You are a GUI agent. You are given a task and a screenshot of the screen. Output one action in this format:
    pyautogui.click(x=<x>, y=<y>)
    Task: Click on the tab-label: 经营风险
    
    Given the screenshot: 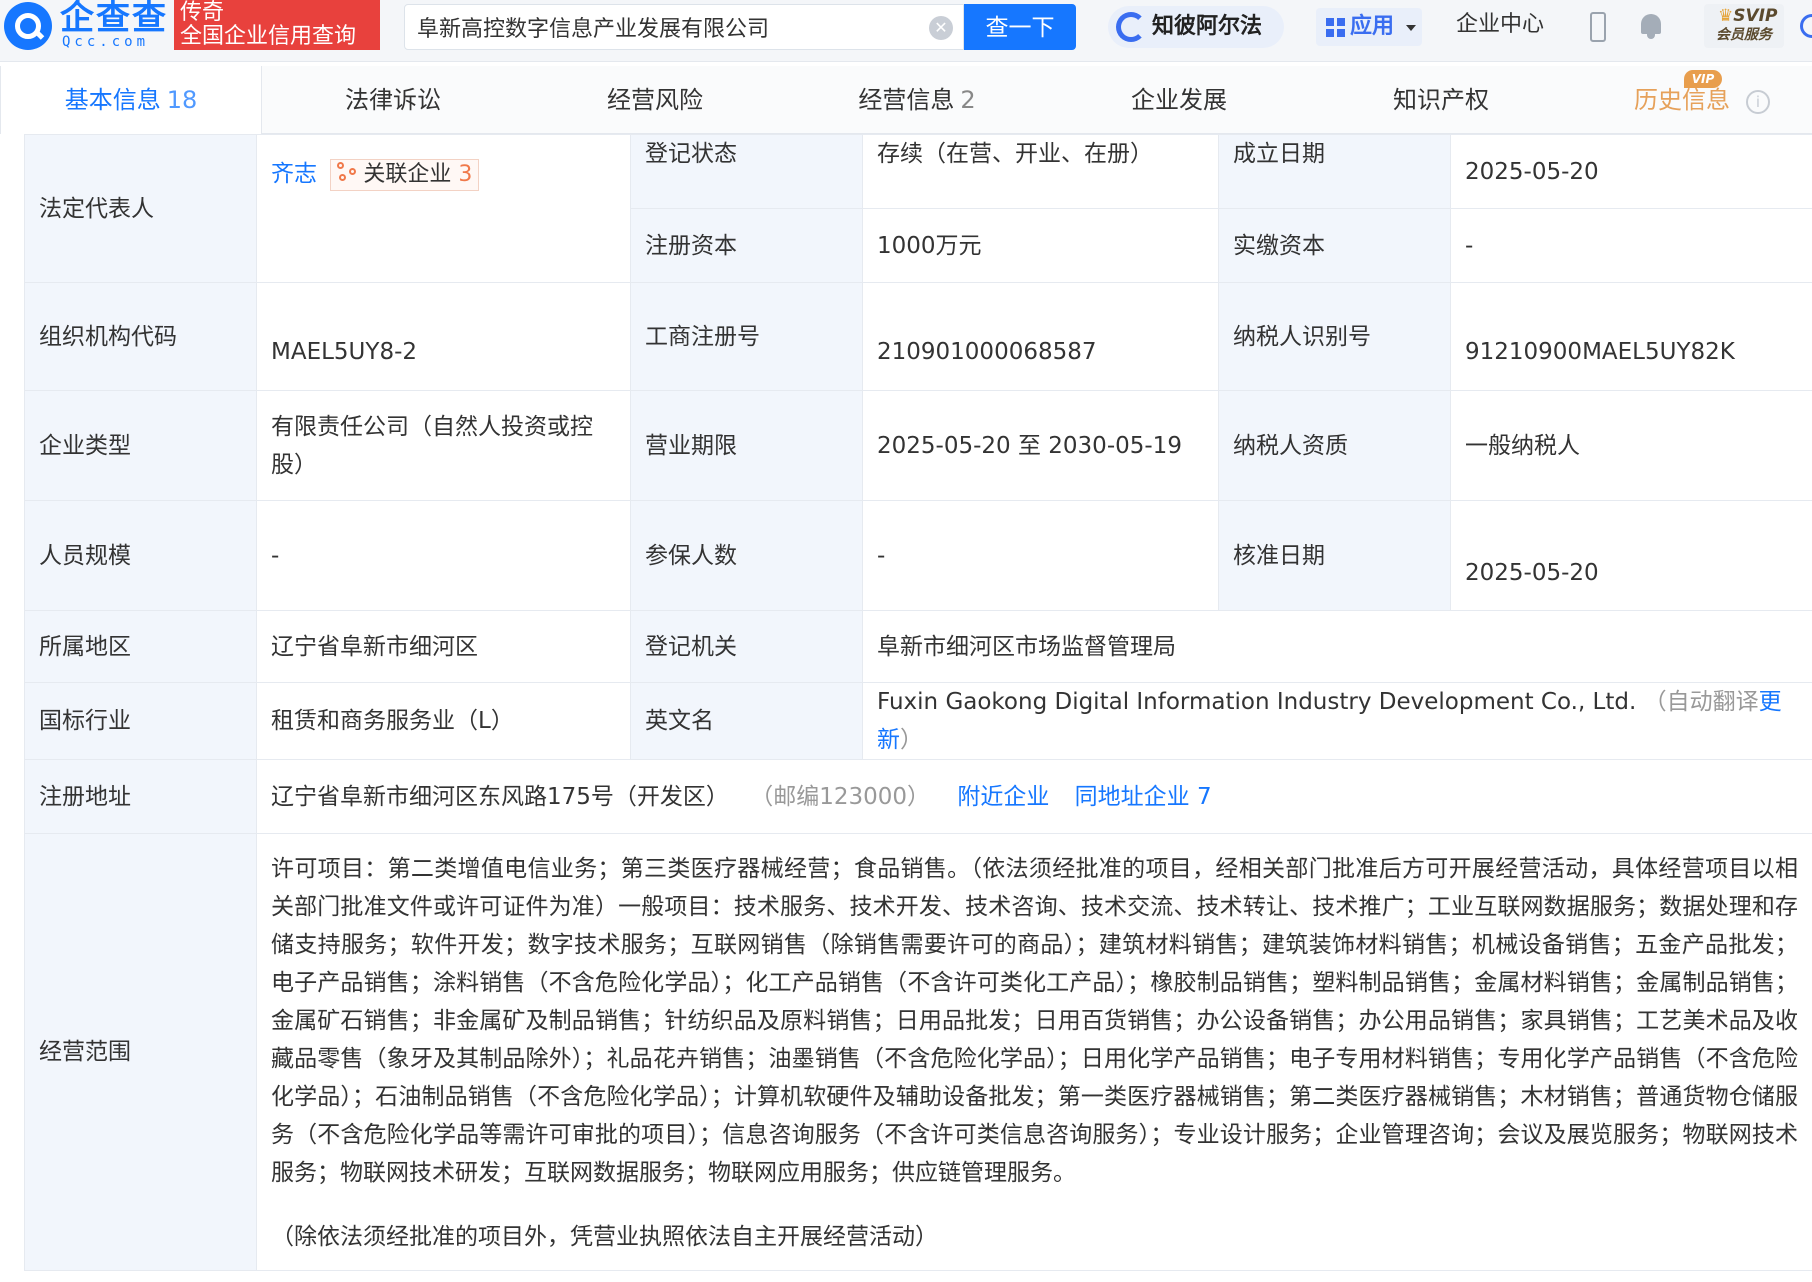 What is the action you would take?
    pyautogui.click(x=655, y=100)
    